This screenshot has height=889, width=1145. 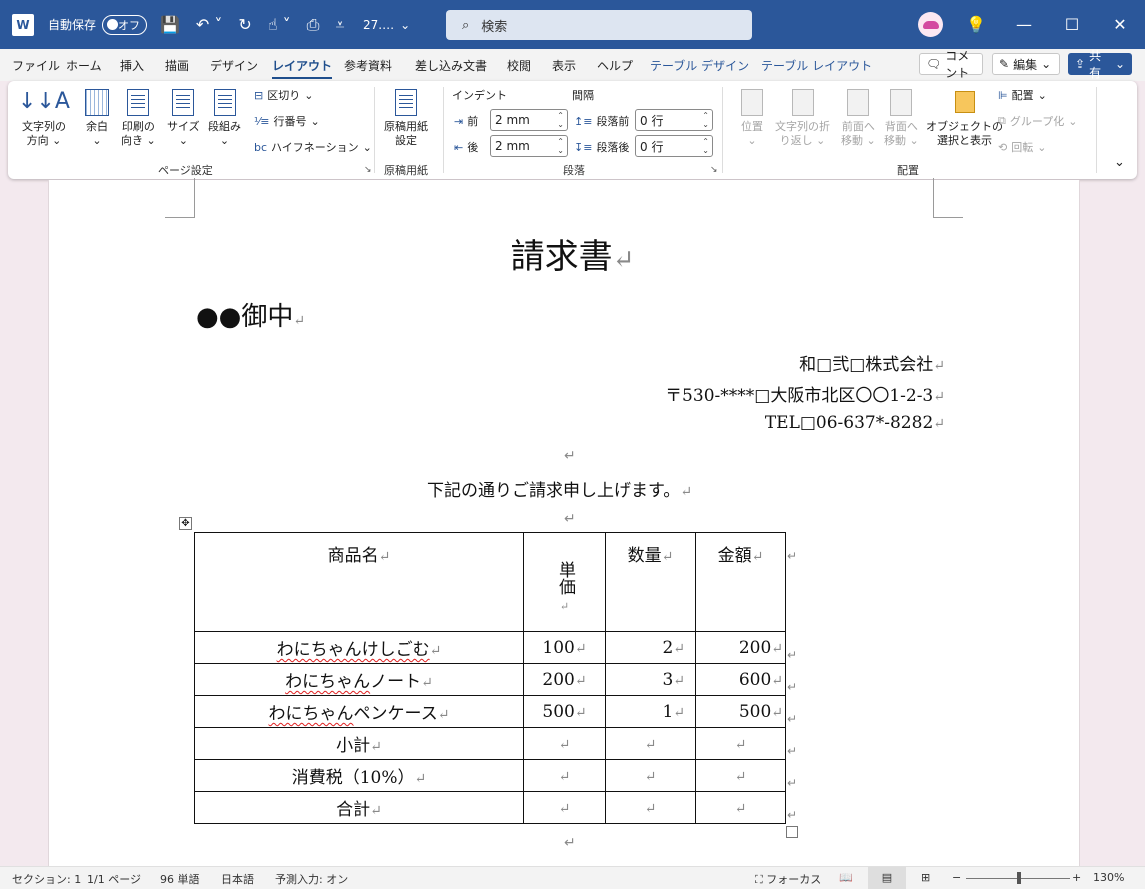 I want to click on table-resize-handle, so click(x=792, y=832).